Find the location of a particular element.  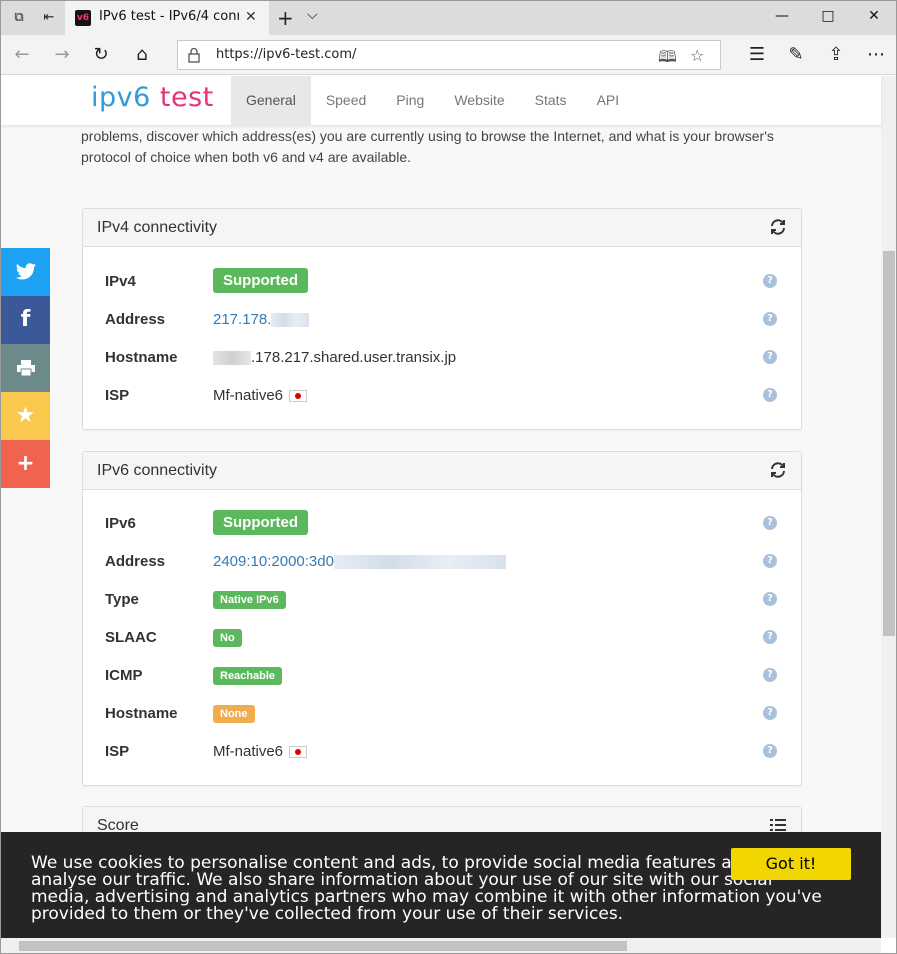

ipv6-row: IPv6 Supported ? is located at coordinates (442, 524).